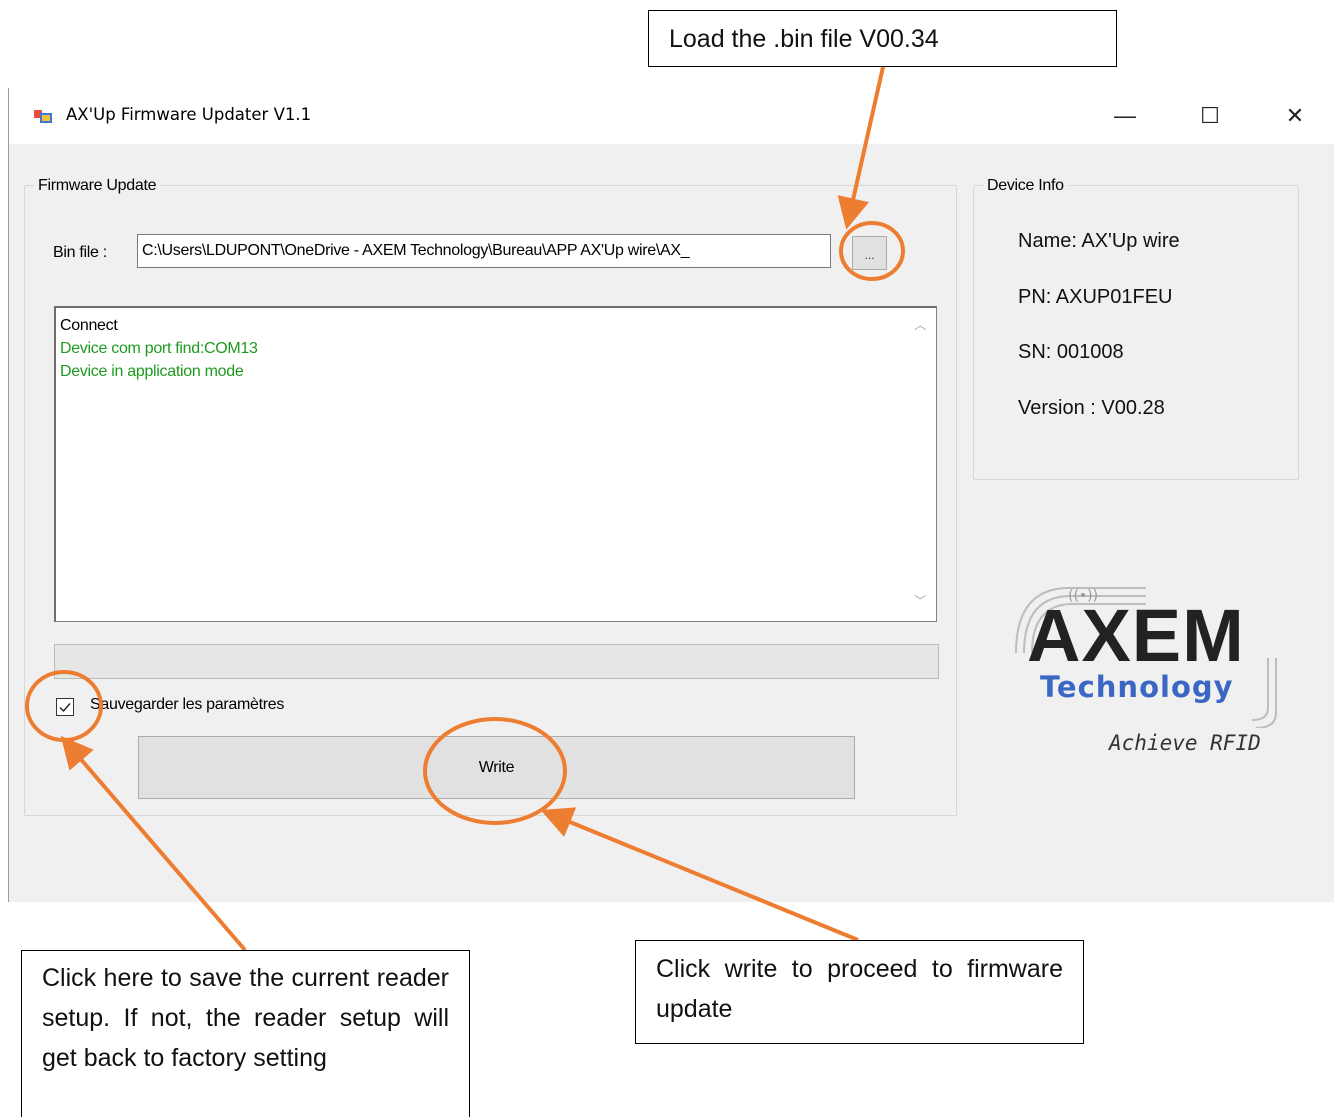  I want to click on axem-logo: ((•)) AXEM Technology Achieve RFID, so click(1137, 663).